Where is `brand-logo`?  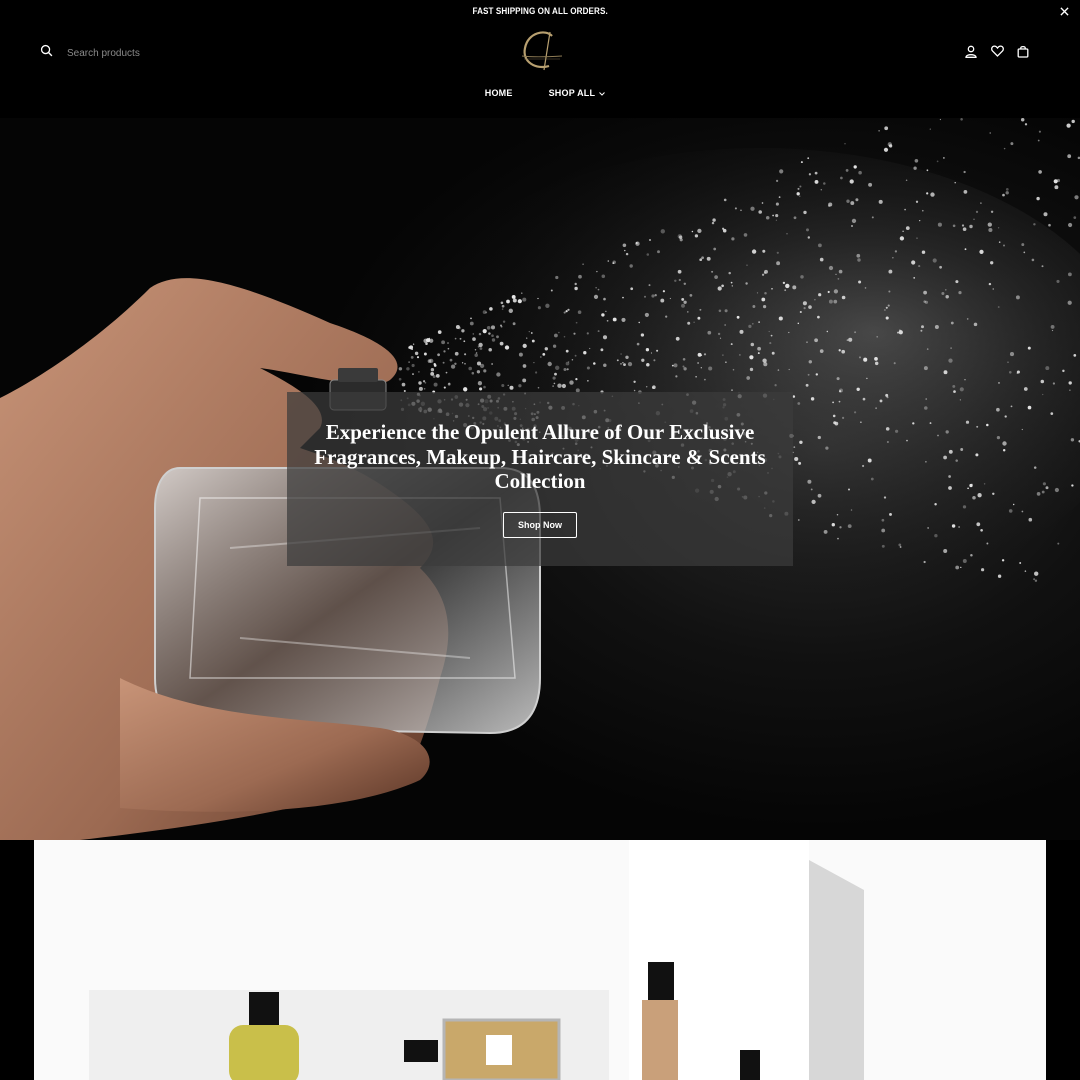
brand-logo is located at coordinates (541, 51).